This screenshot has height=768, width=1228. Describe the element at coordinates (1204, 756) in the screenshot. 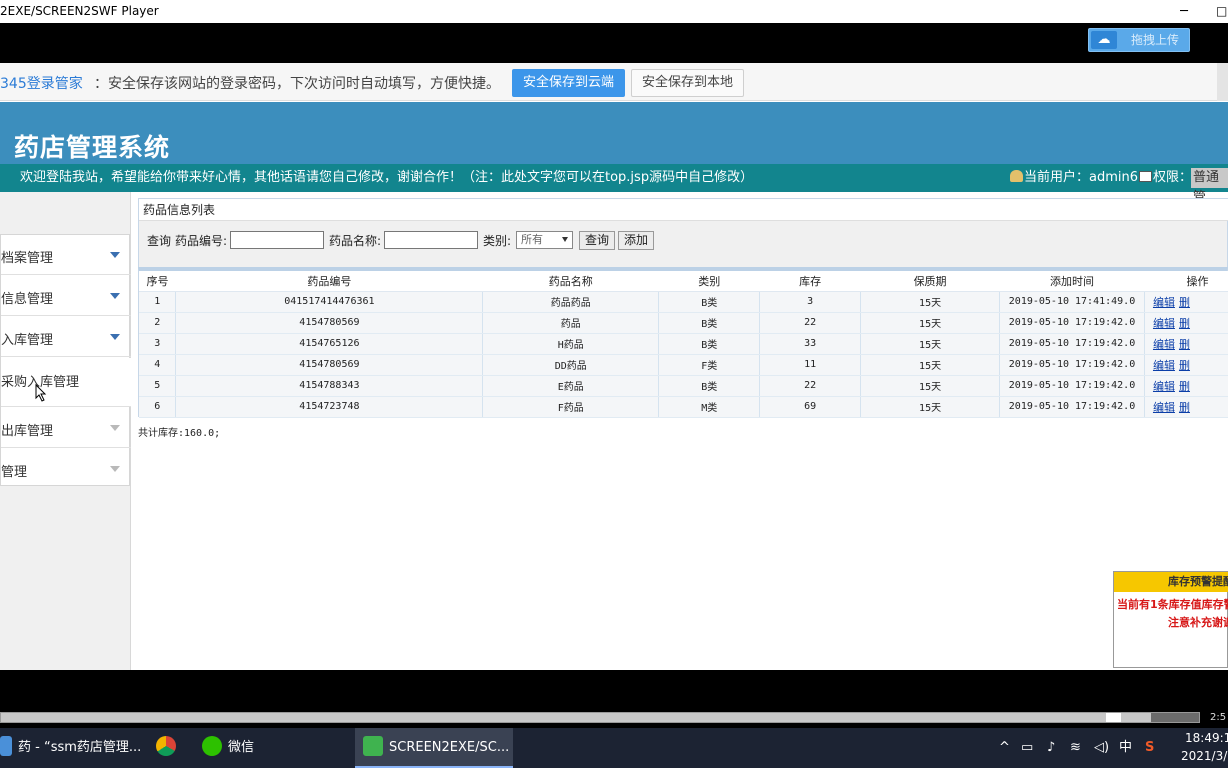

I see `clock-date: 2021/3/` at that location.